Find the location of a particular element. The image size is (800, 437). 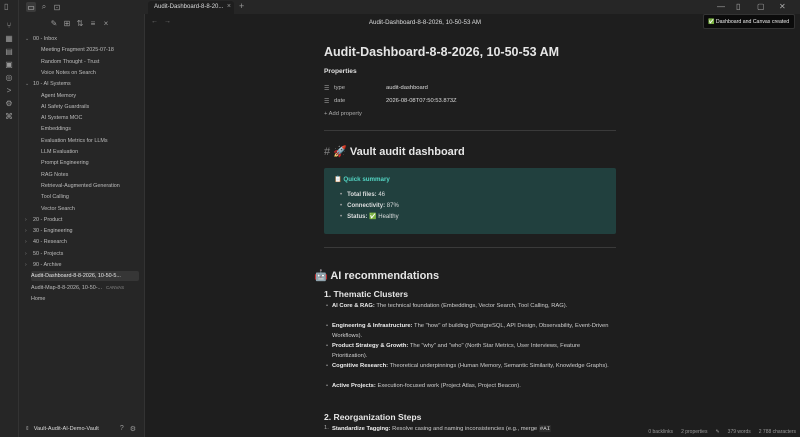

file-item: Embeddings is located at coordinates (90, 129).